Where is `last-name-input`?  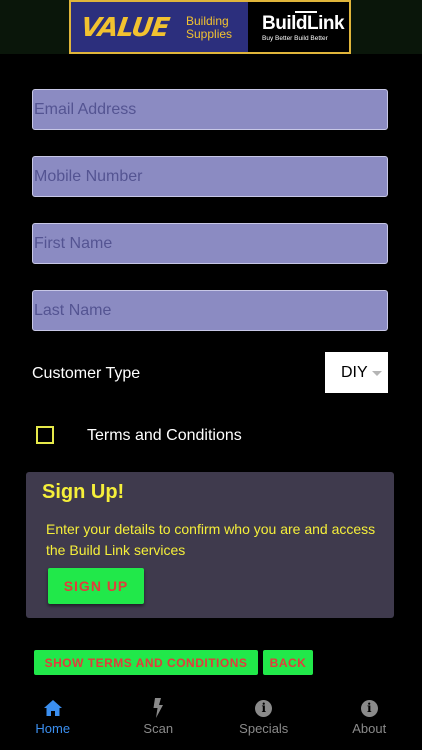 last-name-input is located at coordinates (210, 310).